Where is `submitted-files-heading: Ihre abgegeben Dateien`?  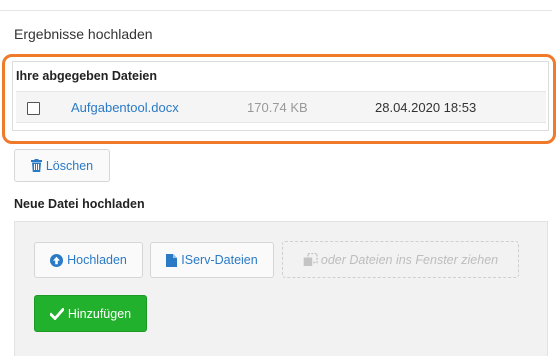
submitted-files-heading: Ihre abgegeben Dateien is located at coordinates (87, 76).